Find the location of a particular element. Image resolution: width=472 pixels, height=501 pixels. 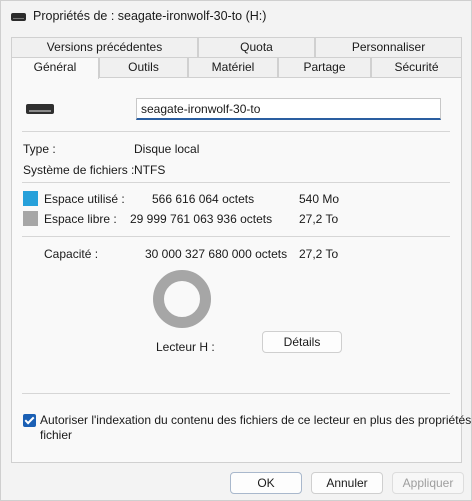

filesystem-value: NTFS is located at coordinates (150, 170).